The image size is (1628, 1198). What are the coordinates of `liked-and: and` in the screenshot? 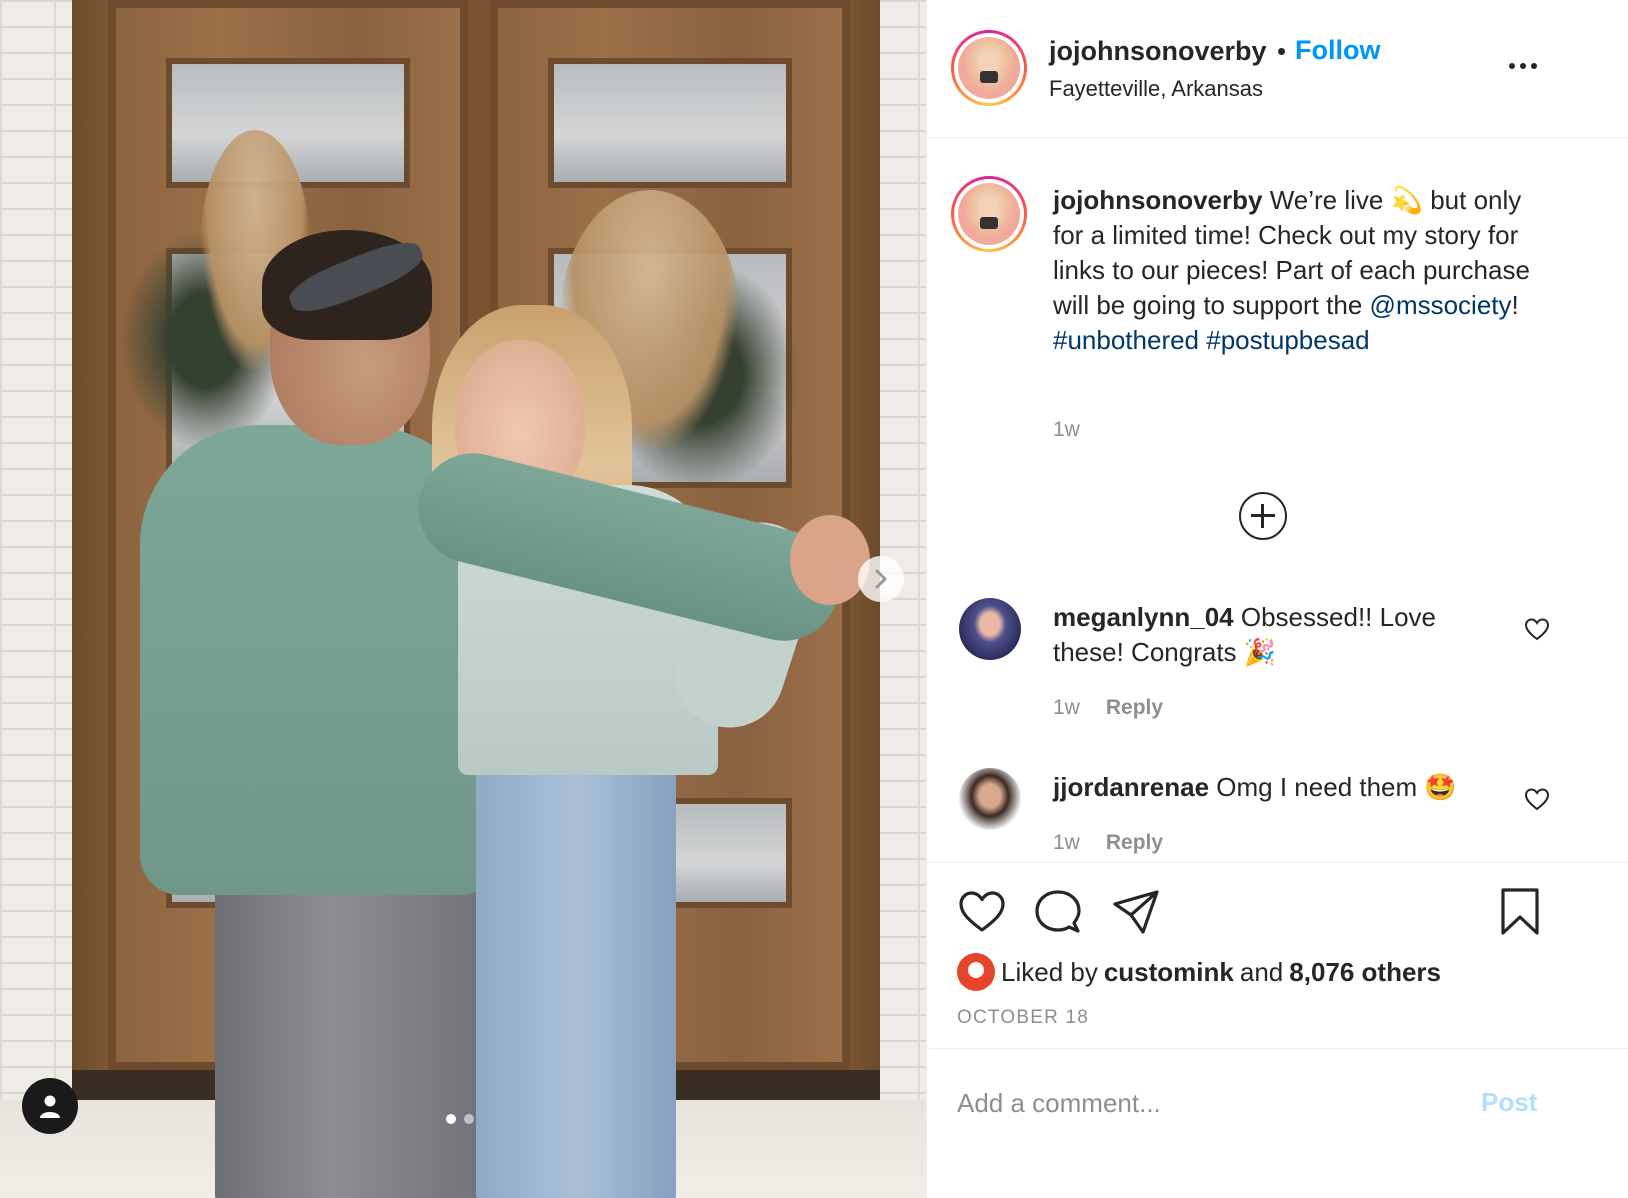 It's located at (1261, 971).